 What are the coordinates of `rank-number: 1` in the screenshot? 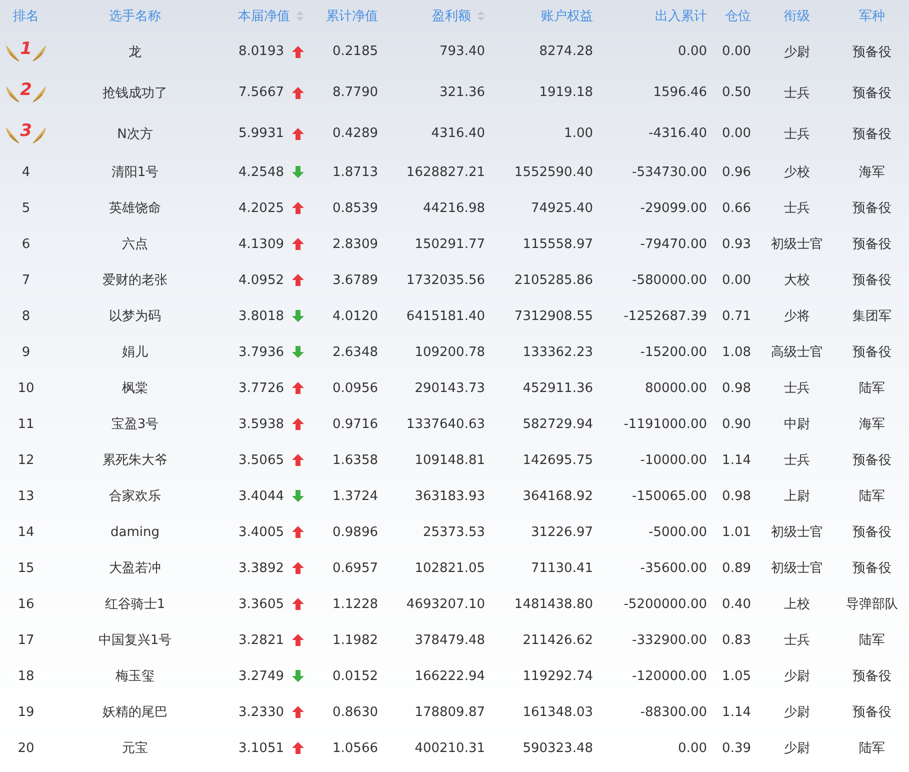 It's located at (26, 48).